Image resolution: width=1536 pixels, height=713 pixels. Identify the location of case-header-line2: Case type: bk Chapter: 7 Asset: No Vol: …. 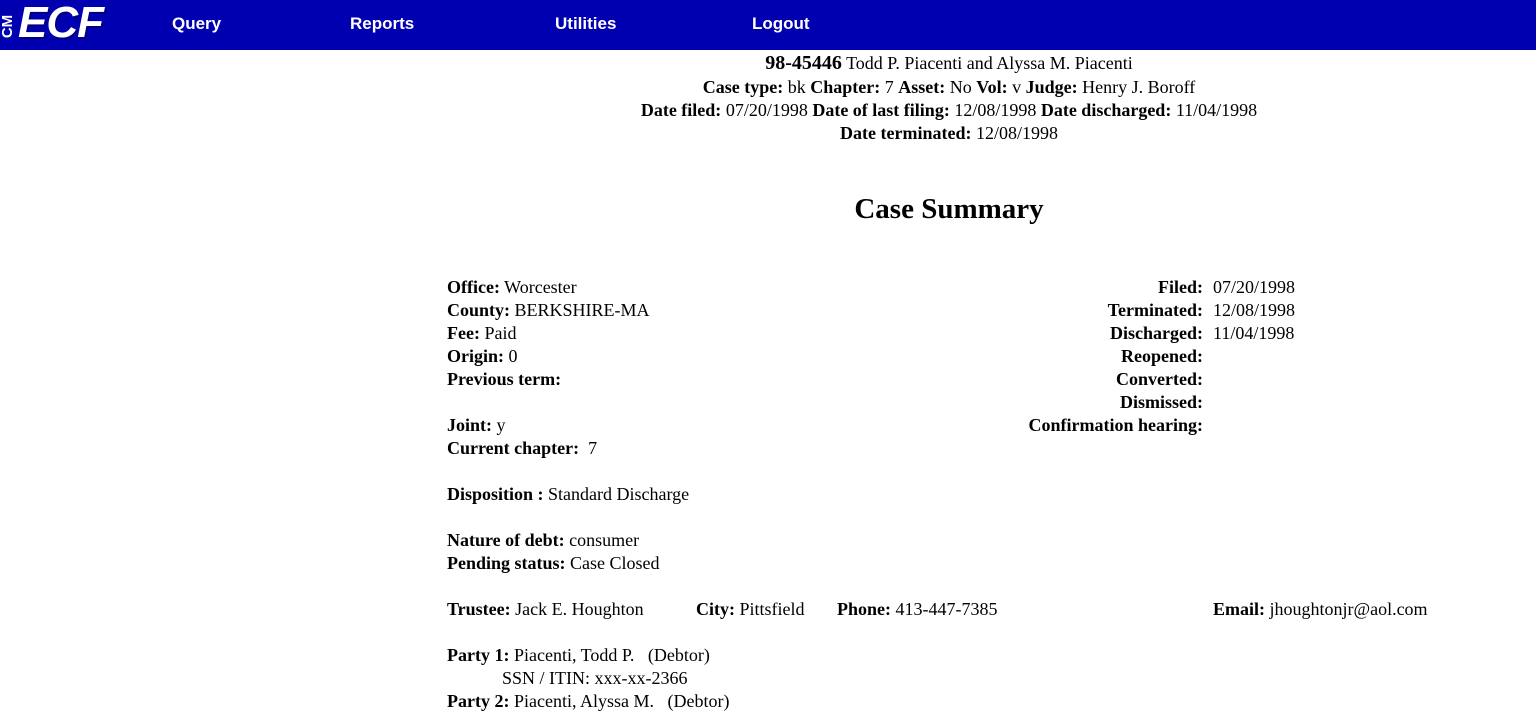
(768, 87).